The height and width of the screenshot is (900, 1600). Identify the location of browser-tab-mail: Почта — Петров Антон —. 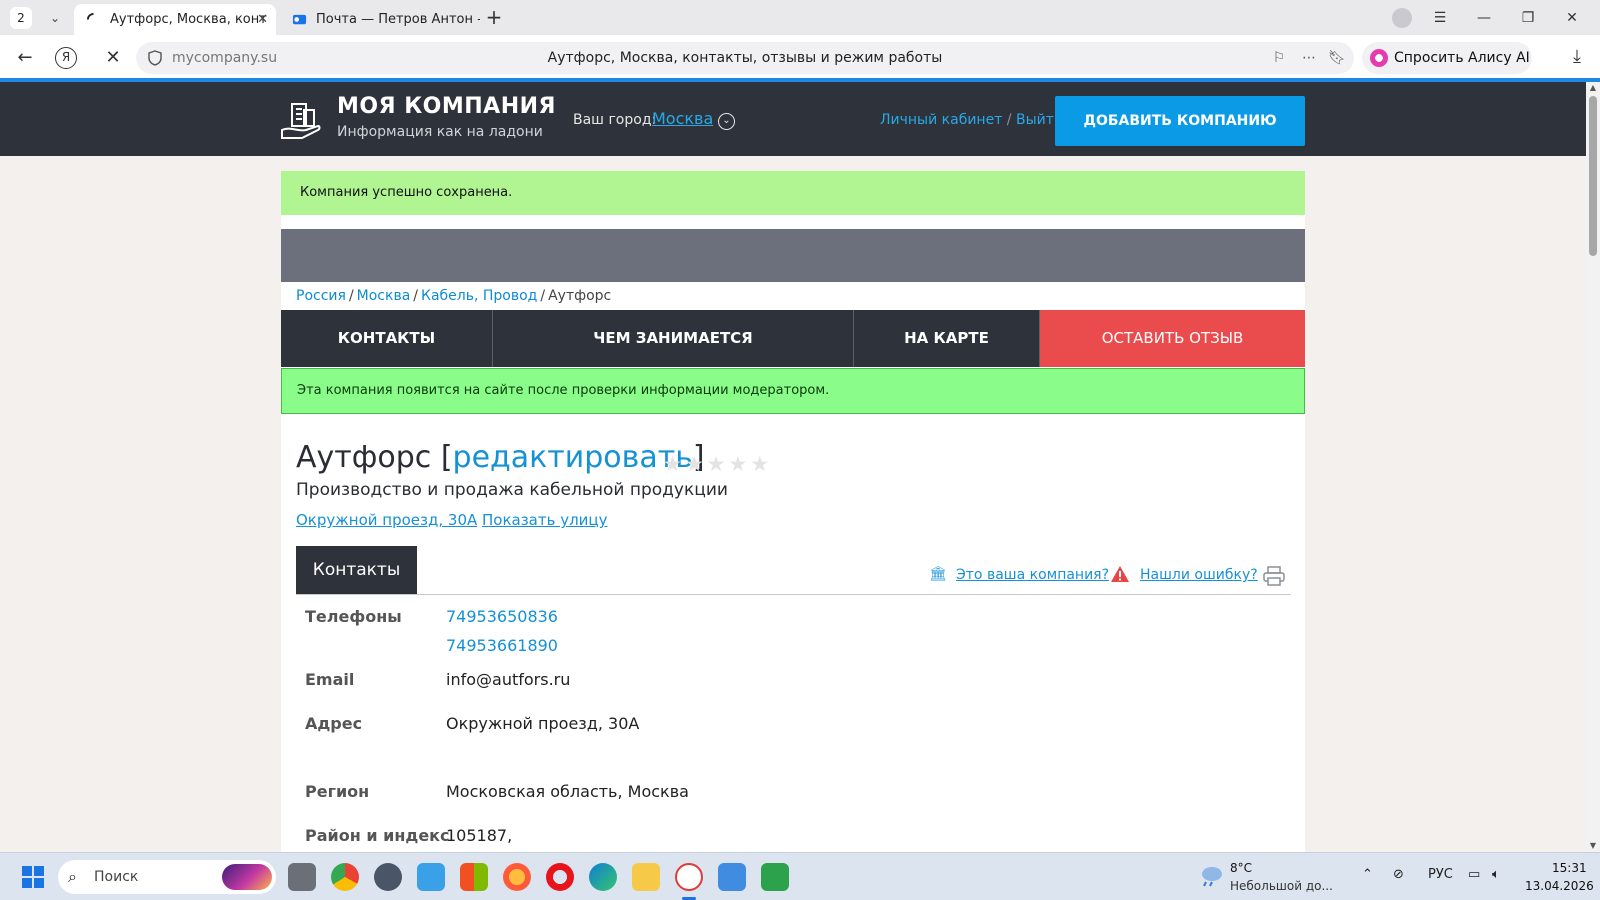
(380, 19).